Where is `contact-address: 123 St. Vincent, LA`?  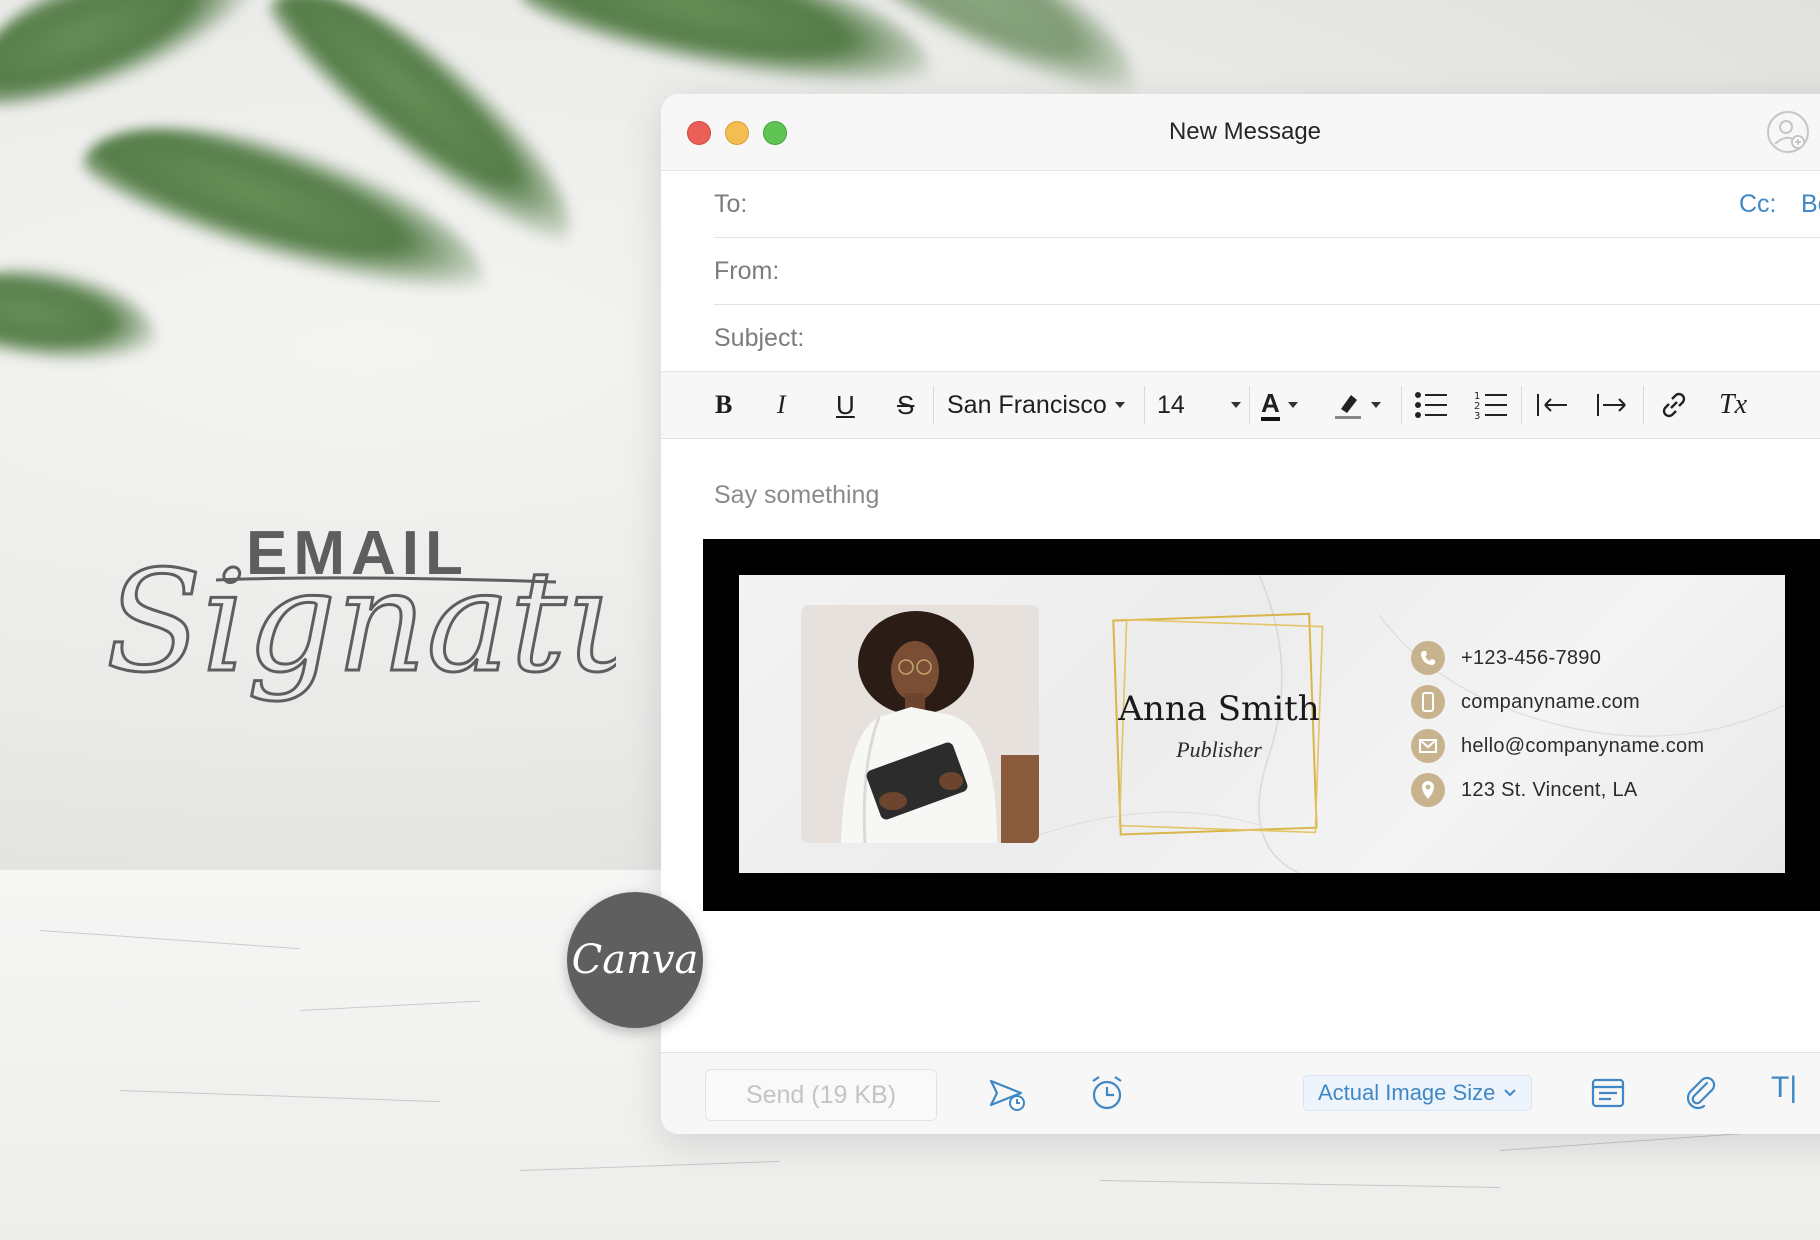 contact-address: 123 St. Vincent, LA is located at coordinates (1524, 790).